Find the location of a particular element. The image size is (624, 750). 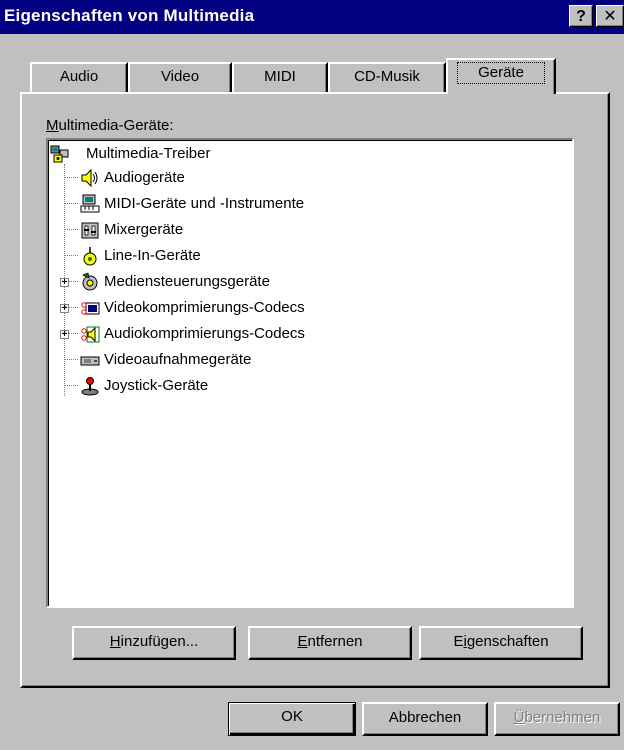

tree-item-audio-codecs: + Audiokomprimierungs-Codecs is located at coordinates (248, 334).